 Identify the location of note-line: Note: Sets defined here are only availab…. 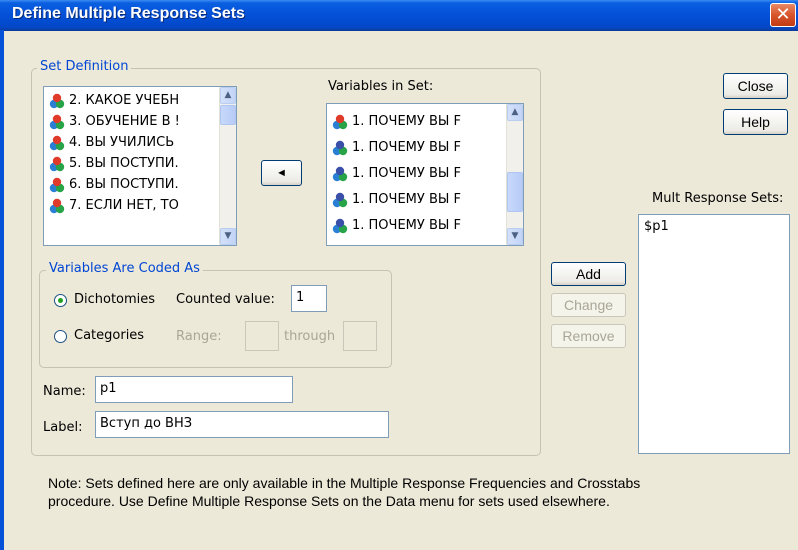
(344, 483).